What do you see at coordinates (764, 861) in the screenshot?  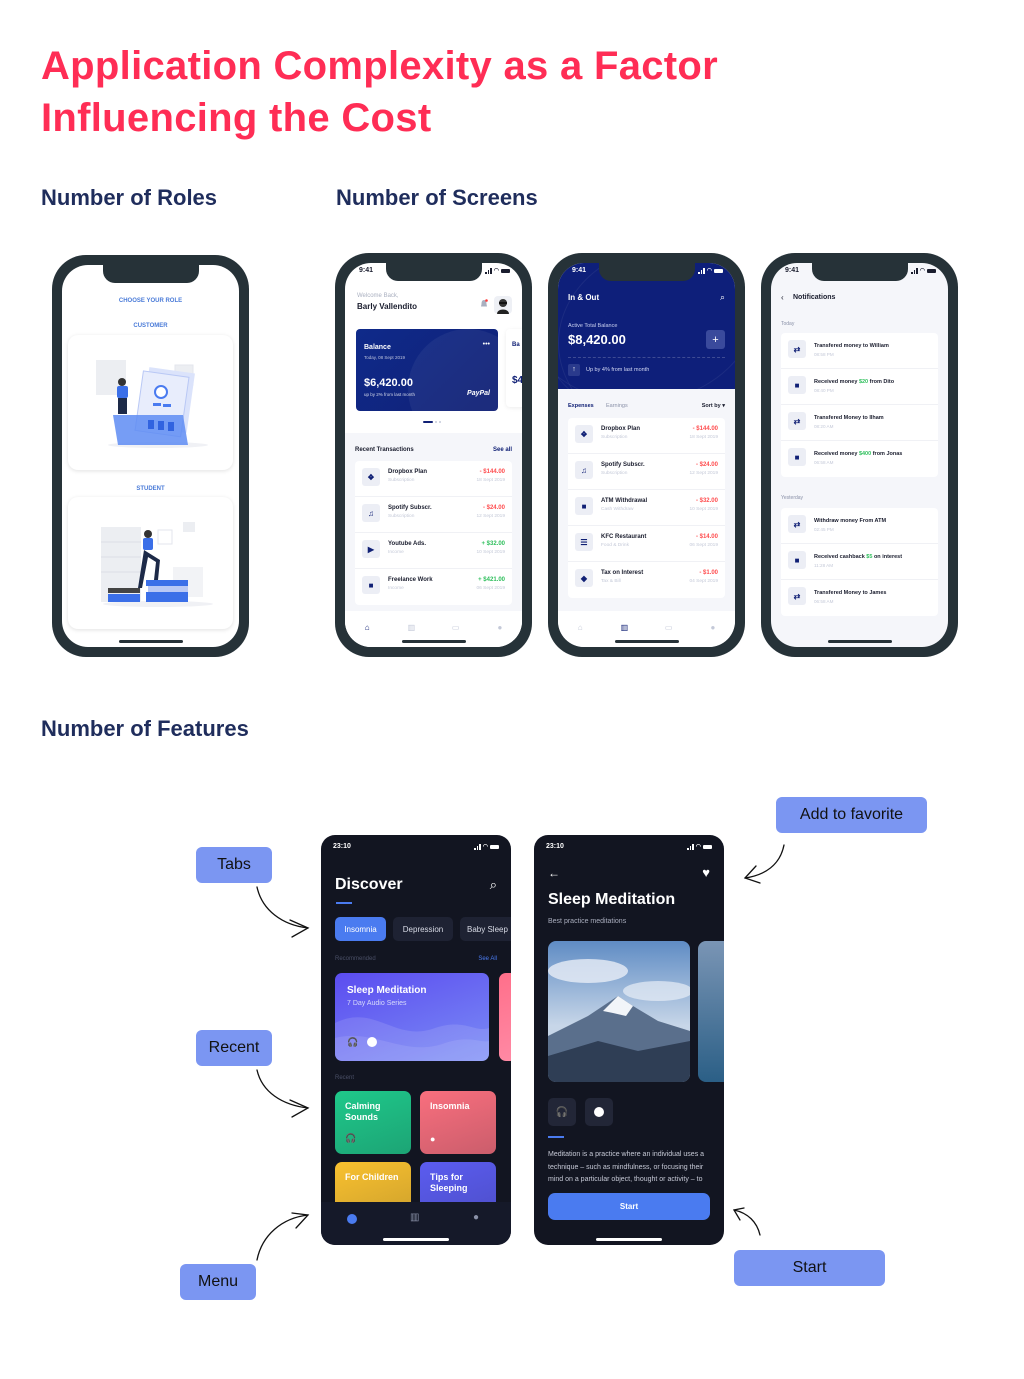 I see `arrow-favorite` at bounding box center [764, 861].